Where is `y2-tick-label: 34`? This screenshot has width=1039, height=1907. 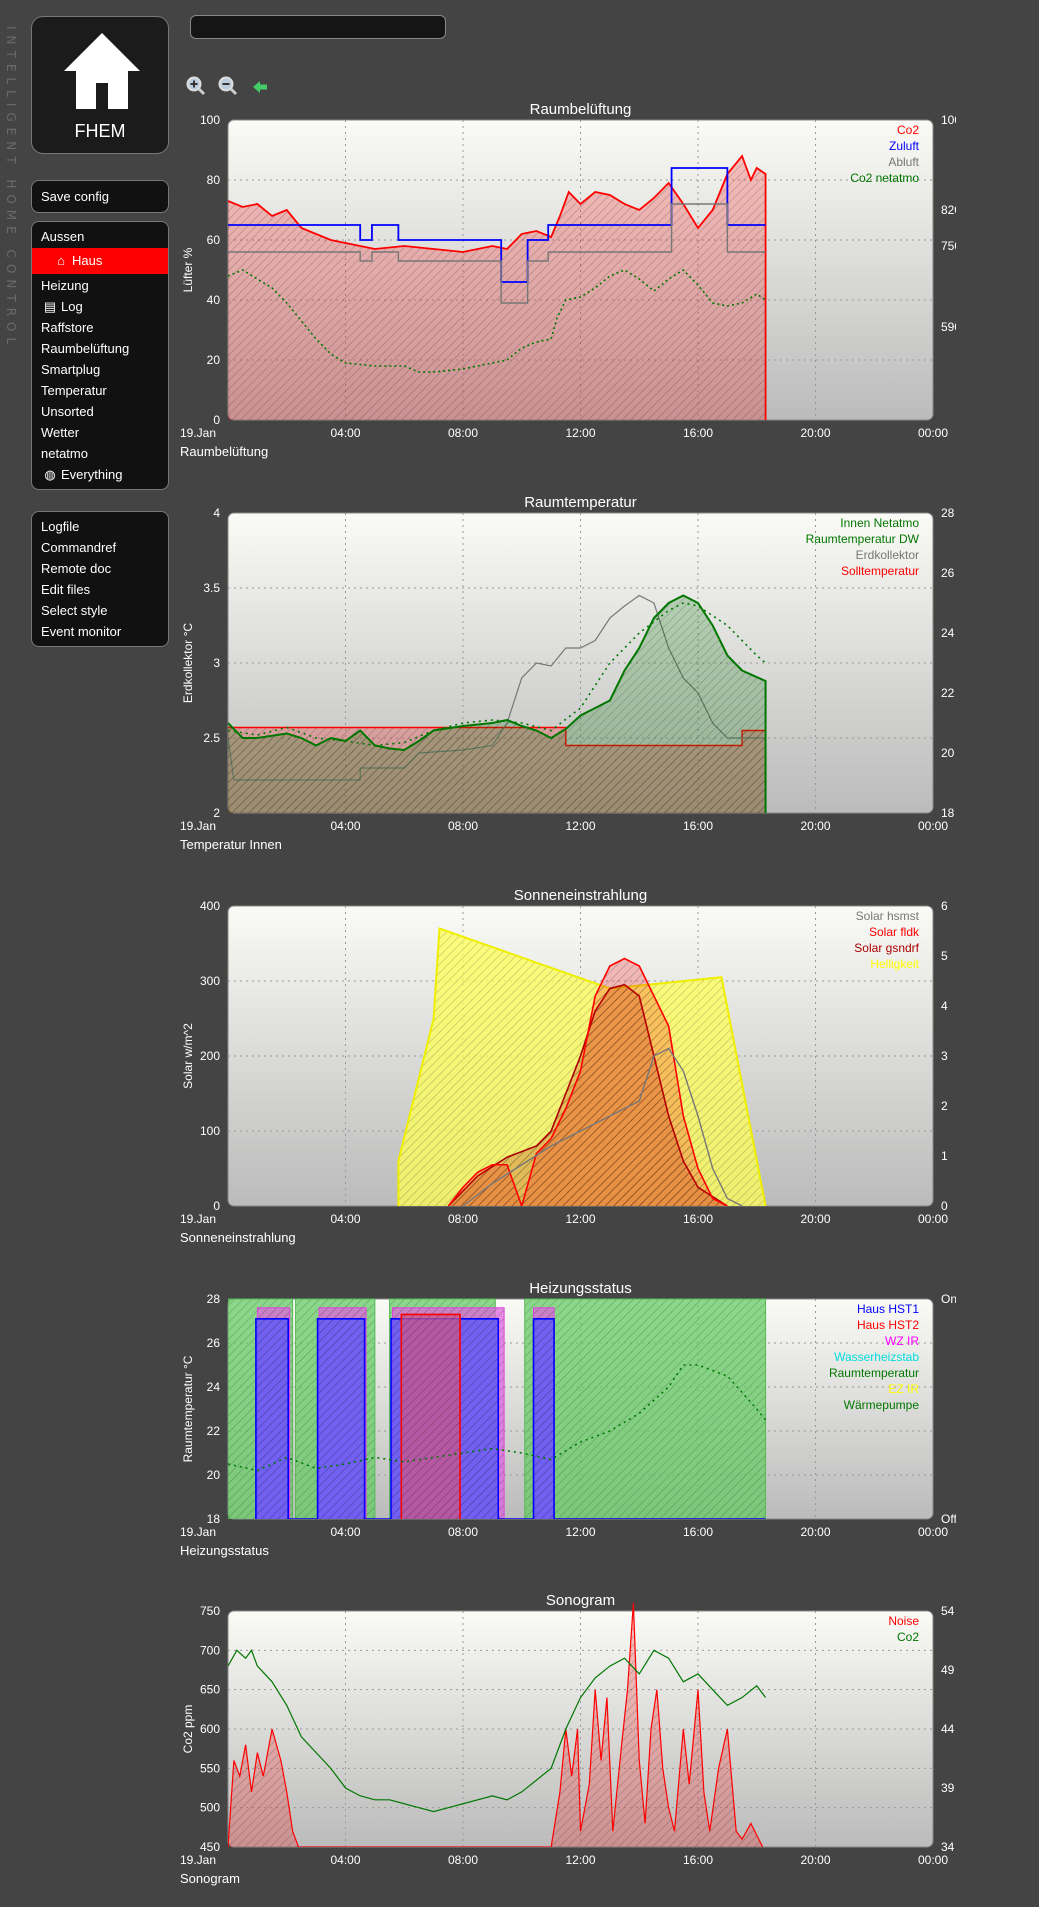
y2-tick-label: 34 is located at coordinates (948, 1847).